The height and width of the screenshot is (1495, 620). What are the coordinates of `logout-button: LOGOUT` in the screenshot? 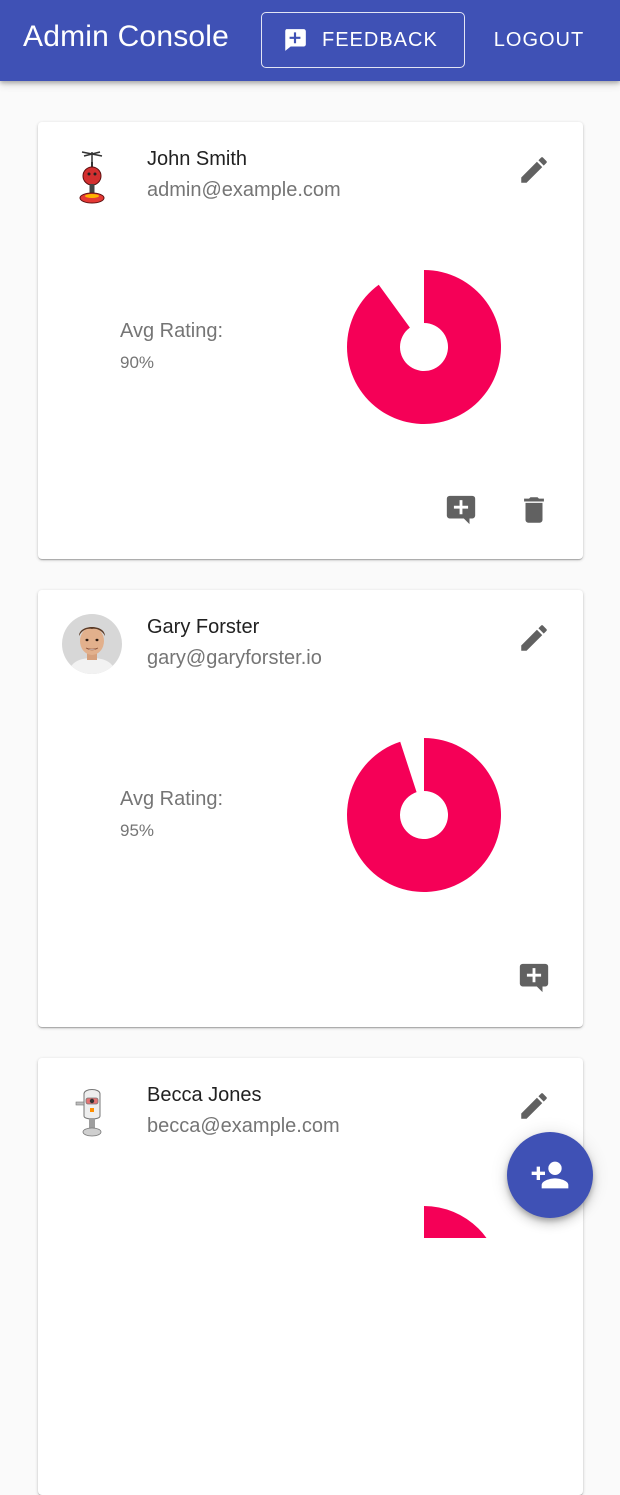 It's located at (539, 40).